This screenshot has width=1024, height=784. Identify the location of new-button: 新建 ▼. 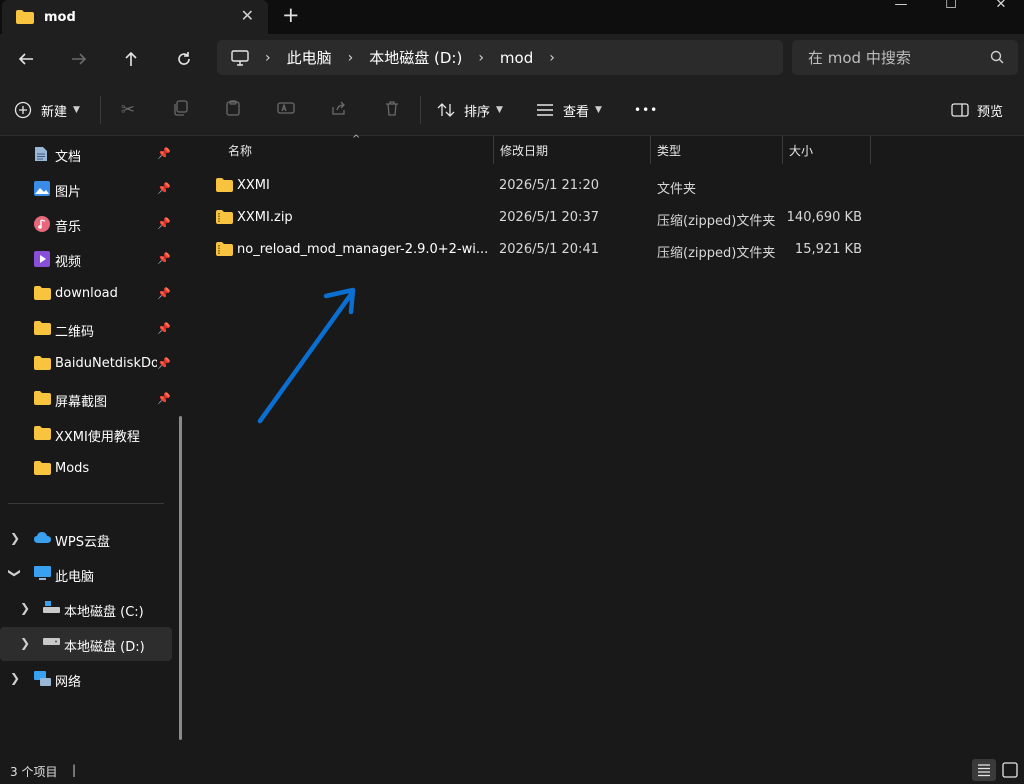
(47, 110).